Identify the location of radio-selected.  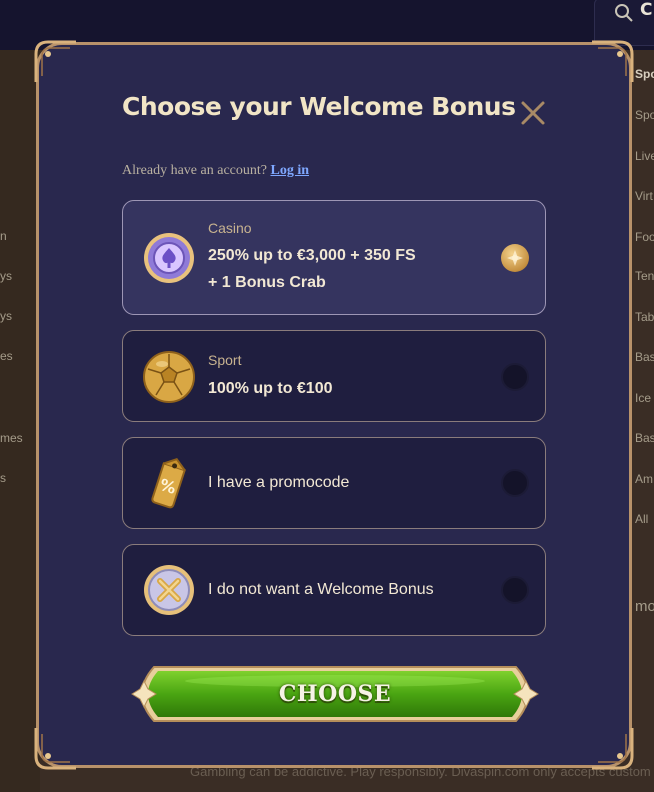
(515, 258).